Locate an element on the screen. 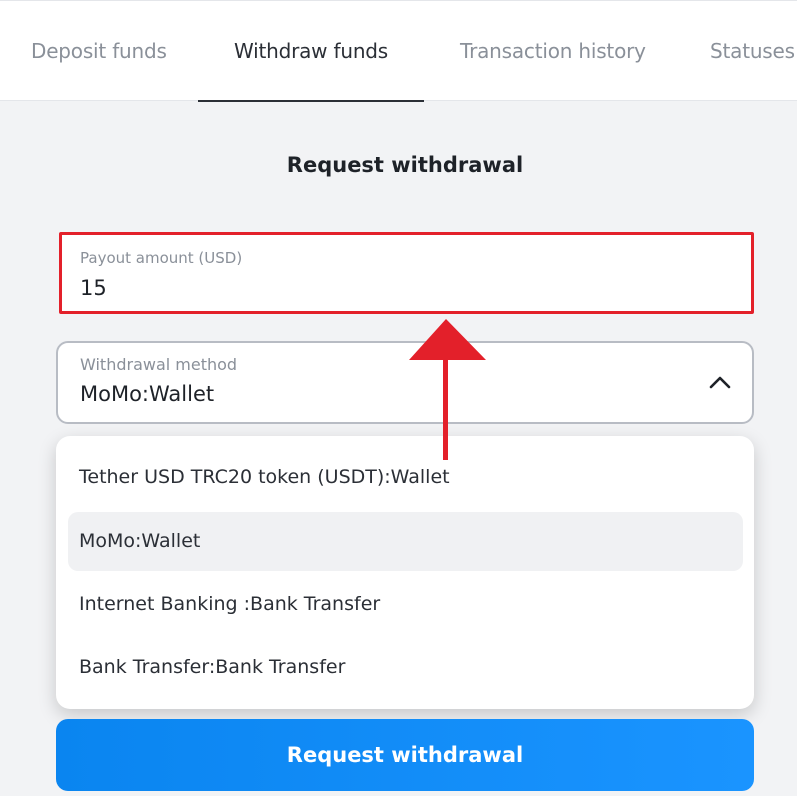 Image resolution: width=797 pixels, height=796 pixels. request-withdrawal-button: Request withdrawal is located at coordinates (405, 755).